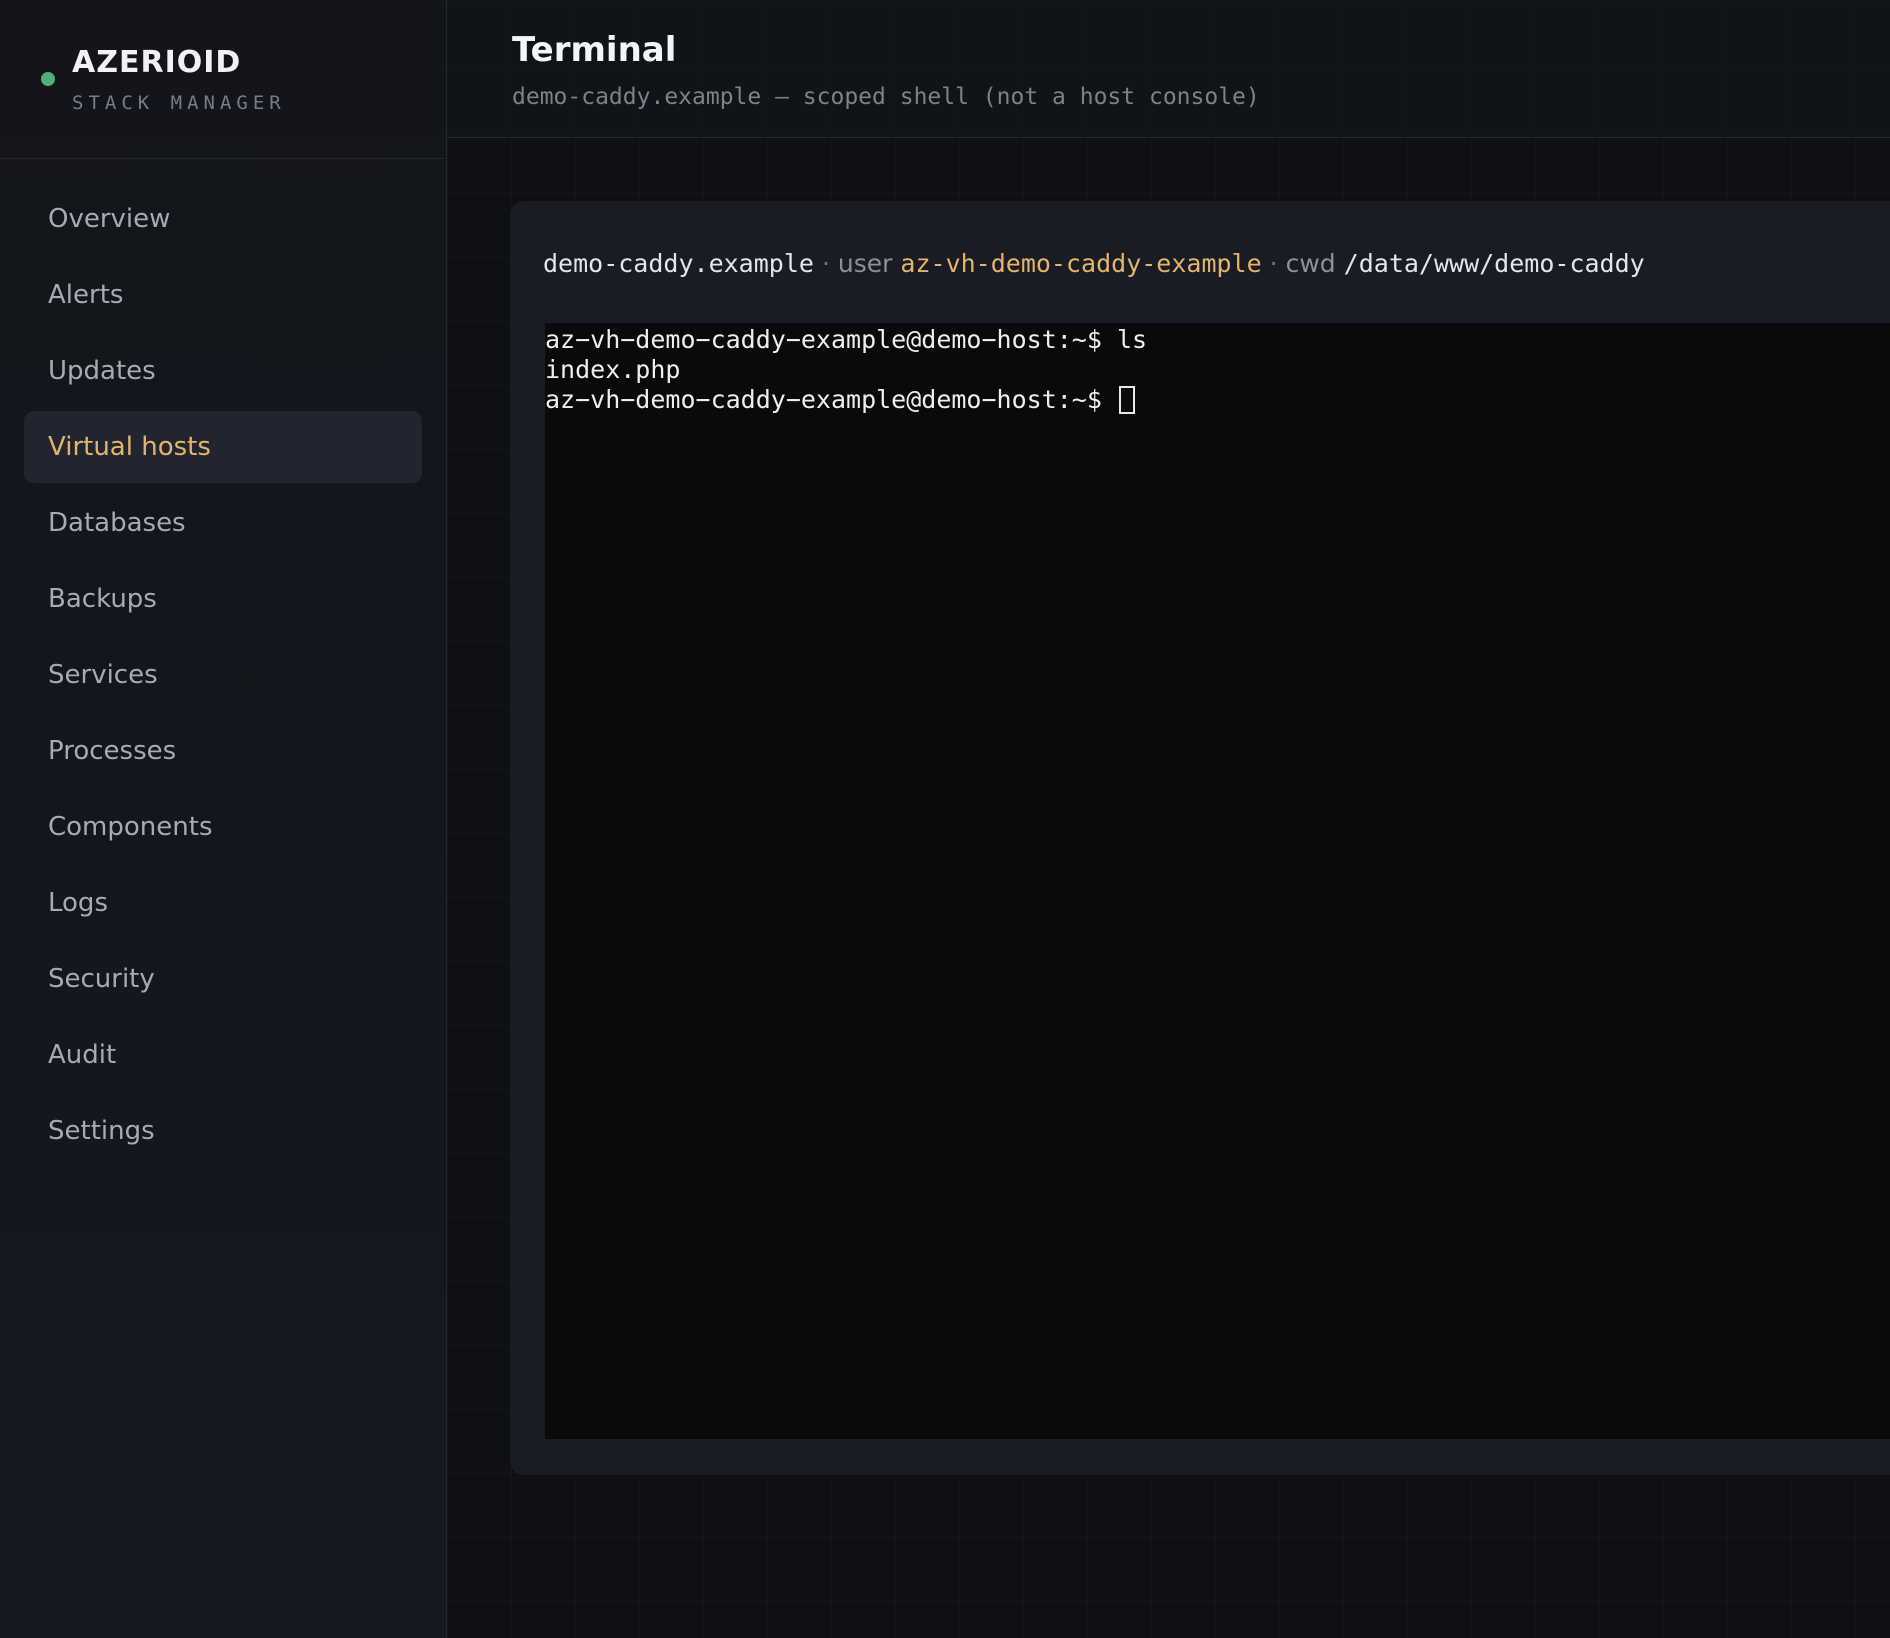  What do you see at coordinates (223, 295) in the screenshot?
I see `sidebar-item-alerts: Alerts` at bounding box center [223, 295].